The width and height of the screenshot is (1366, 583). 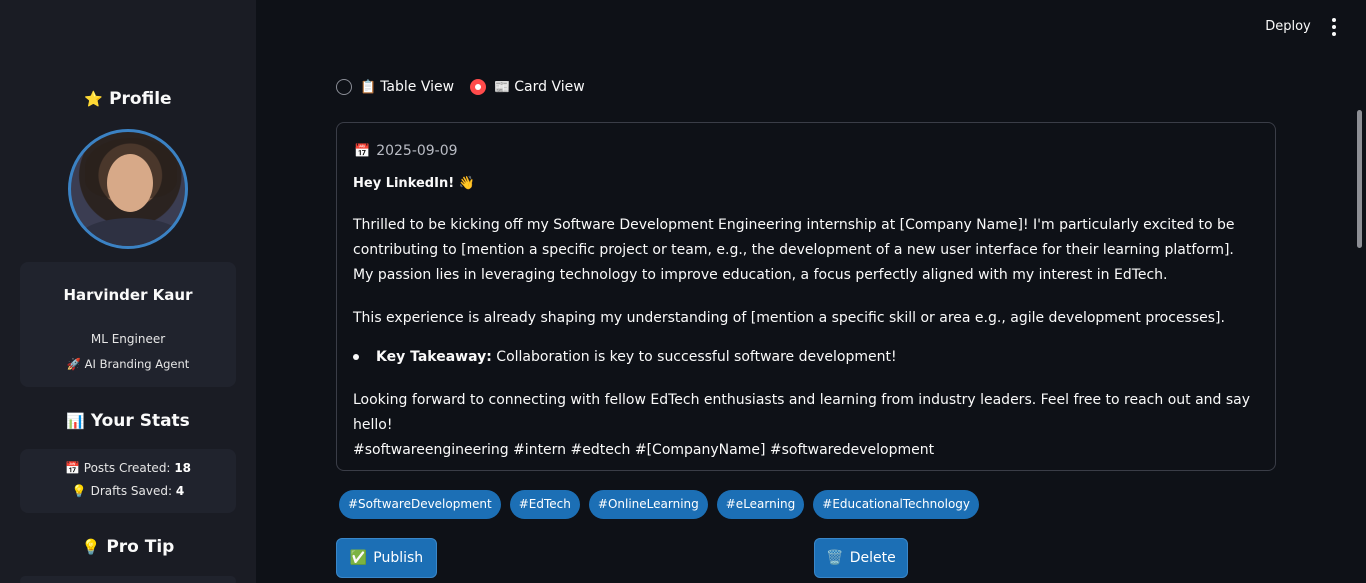 What do you see at coordinates (131, 491) in the screenshot?
I see `stat-label: Drafts Saved:` at bounding box center [131, 491].